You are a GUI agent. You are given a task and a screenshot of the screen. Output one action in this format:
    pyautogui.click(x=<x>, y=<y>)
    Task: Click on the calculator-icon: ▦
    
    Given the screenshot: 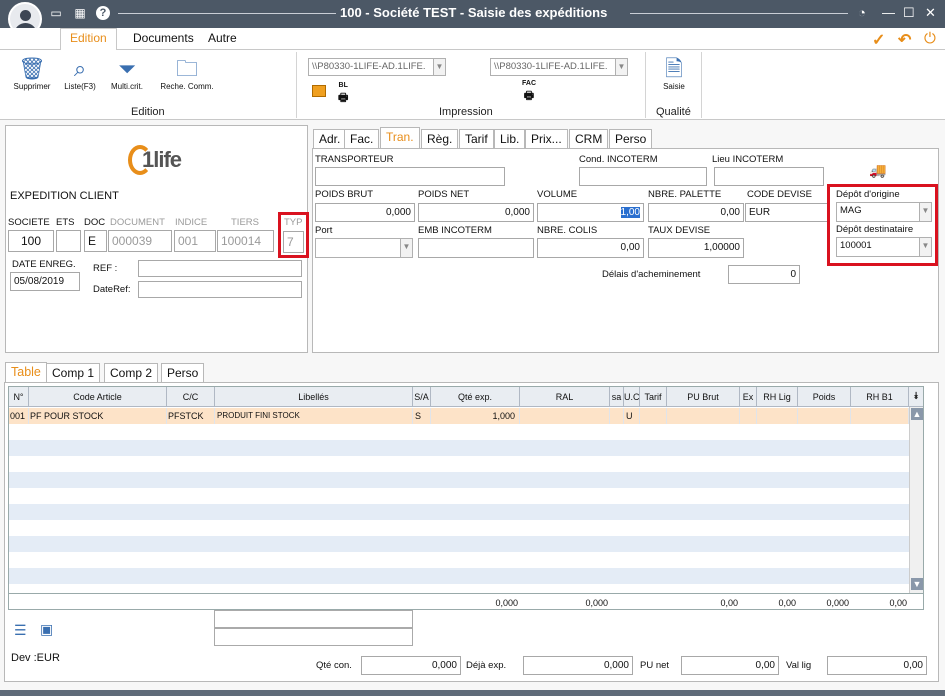 What is the action you would take?
    pyautogui.click(x=80, y=13)
    